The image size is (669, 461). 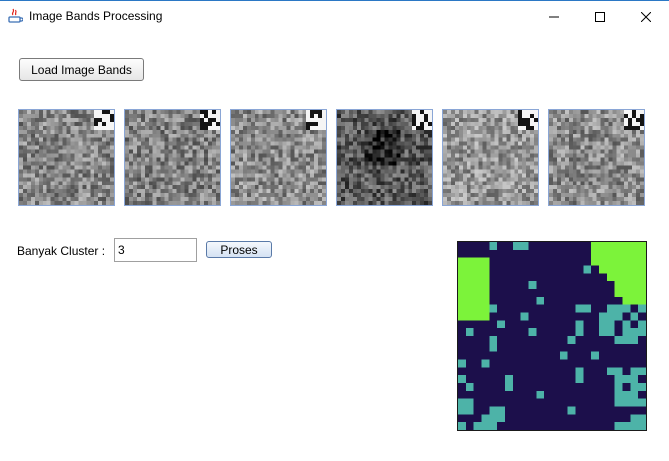 I want to click on close-icon, so click(x=646, y=16).